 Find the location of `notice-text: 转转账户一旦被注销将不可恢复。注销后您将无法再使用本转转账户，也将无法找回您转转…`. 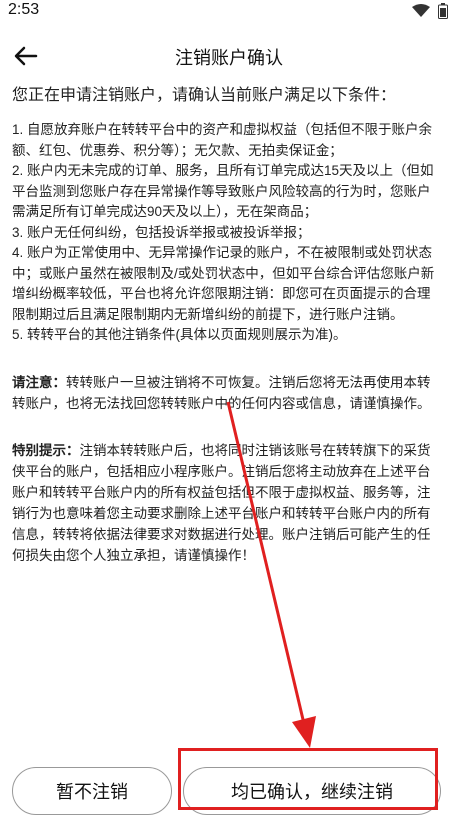

notice-text: 转转账户一旦被注销将不可恢复。注销后您将无法再使用本转转账户，也将无法找回您转转… is located at coordinates (221, 392).